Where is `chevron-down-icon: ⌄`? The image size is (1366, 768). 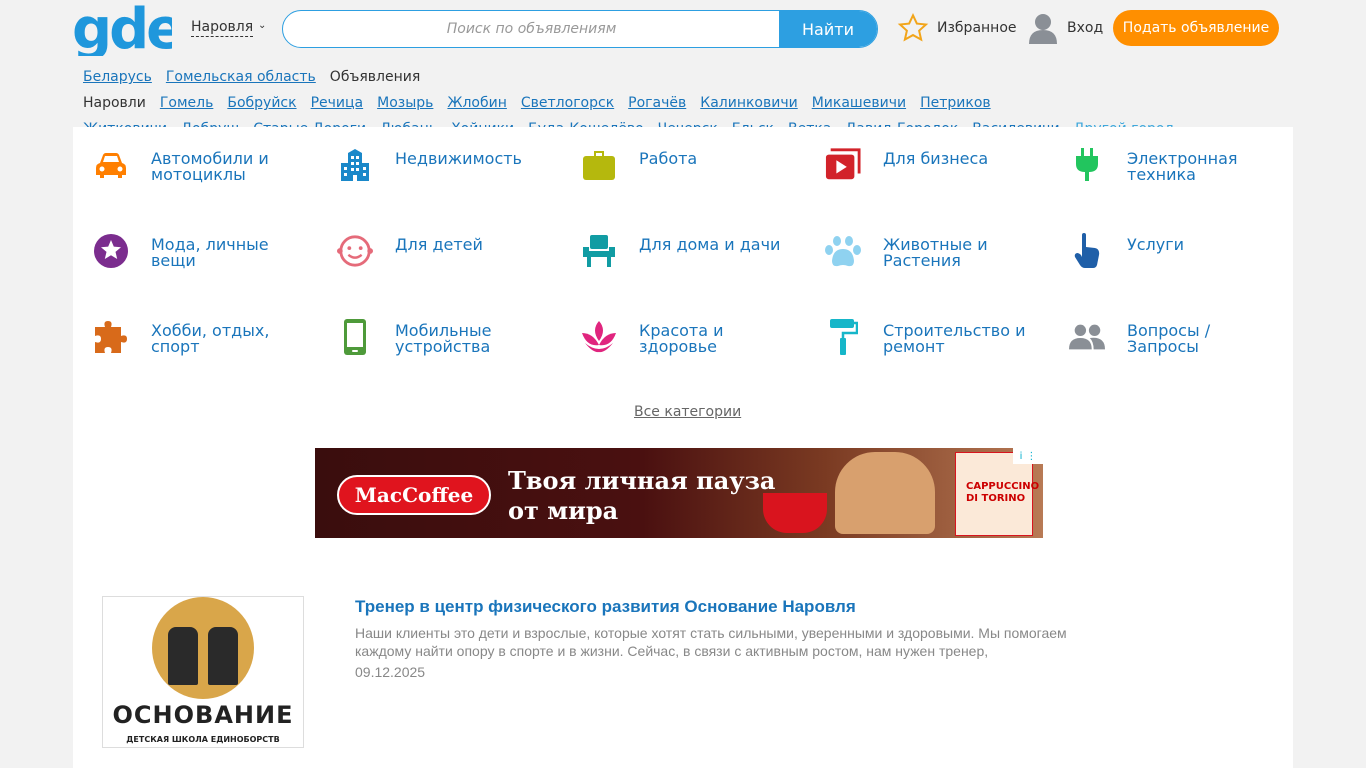 chevron-down-icon: ⌄ is located at coordinates (262, 25).